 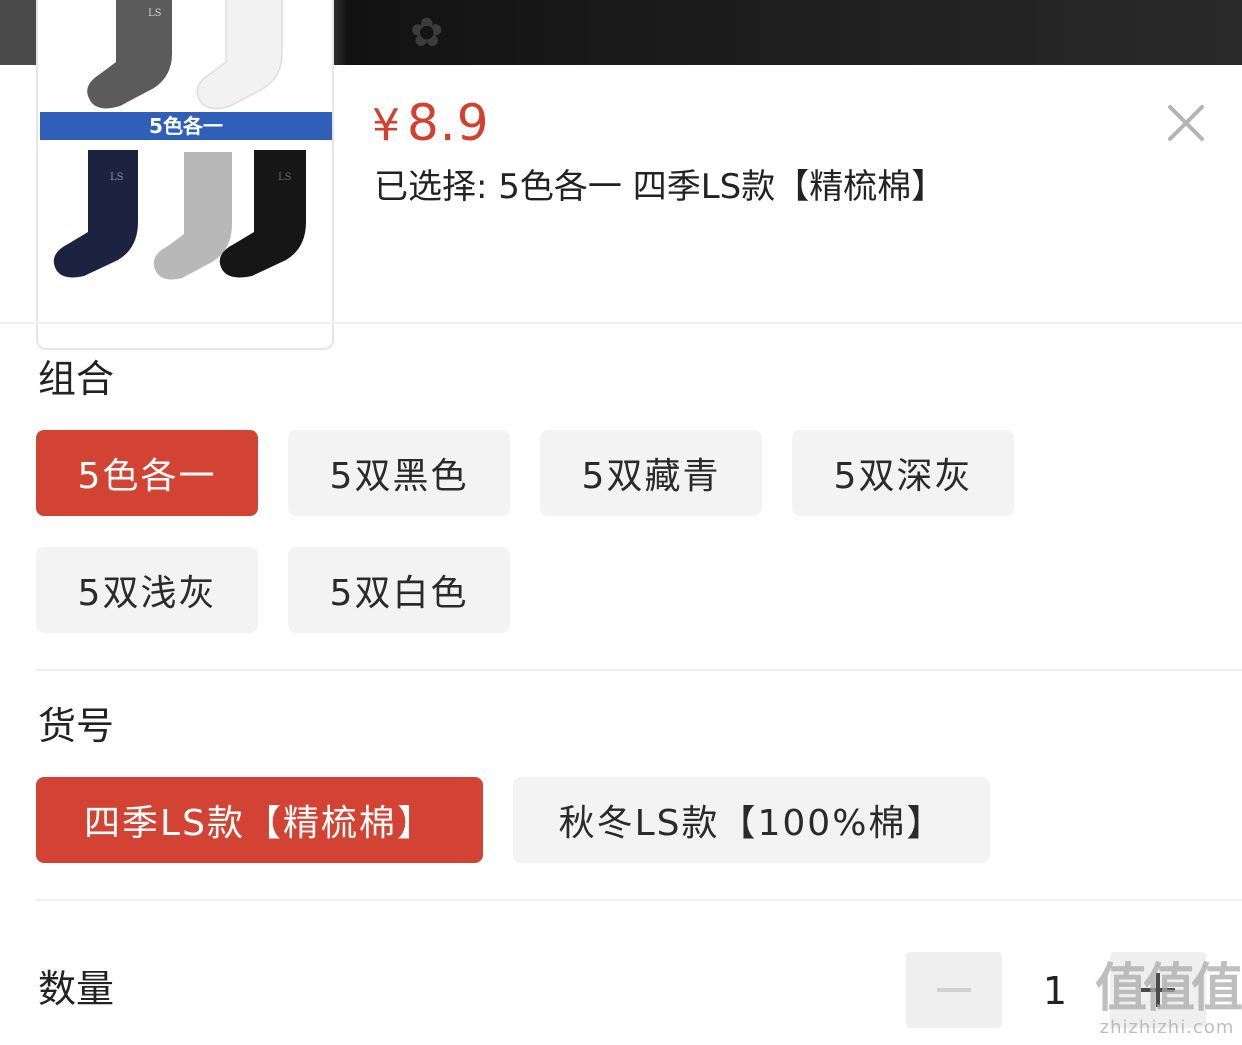 What do you see at coordinates (18, 32) in the screenshot?
I see `backdrop-strip` at bounding box center [18, 32].